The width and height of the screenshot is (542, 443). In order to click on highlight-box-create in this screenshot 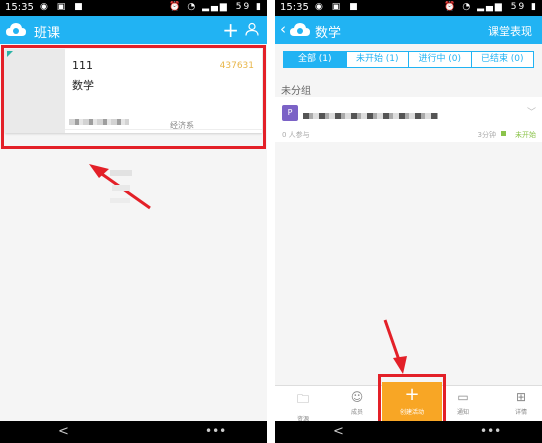, I will do `click(412, 400)`.